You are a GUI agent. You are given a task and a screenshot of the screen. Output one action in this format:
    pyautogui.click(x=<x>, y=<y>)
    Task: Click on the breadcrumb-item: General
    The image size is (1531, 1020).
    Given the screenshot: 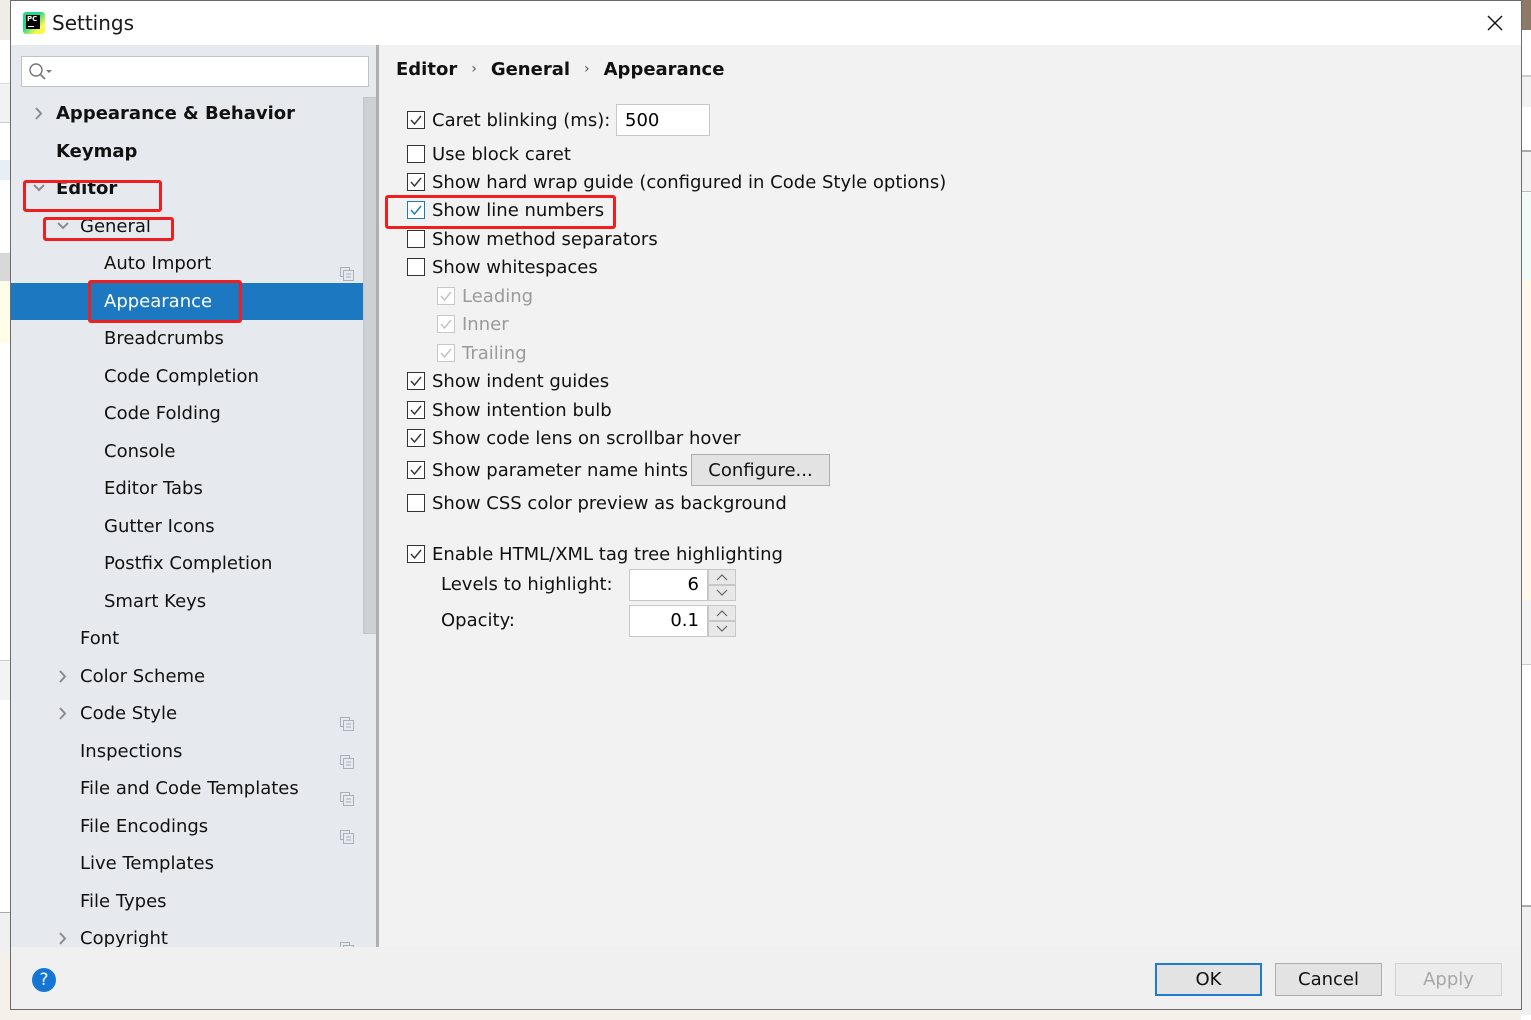 What is the action you would take?
    pyautogui.click(x=530, y=69)
    